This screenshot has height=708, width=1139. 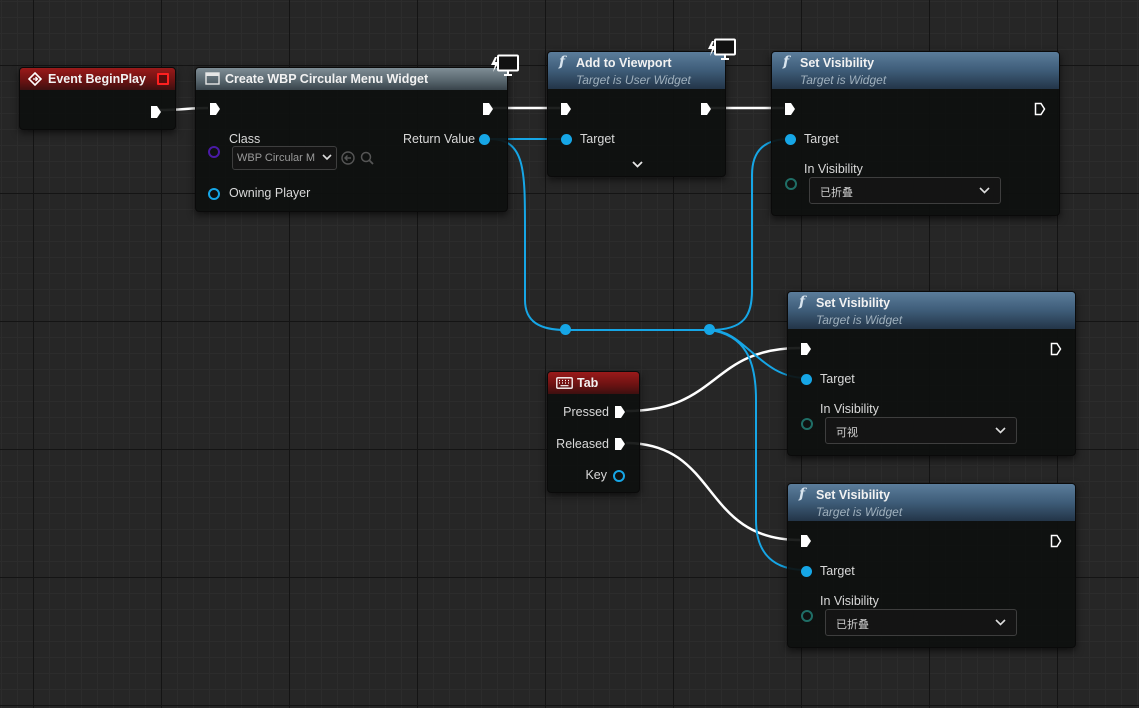 I want to click on node-title: Tab, so click(x=588, y=383).